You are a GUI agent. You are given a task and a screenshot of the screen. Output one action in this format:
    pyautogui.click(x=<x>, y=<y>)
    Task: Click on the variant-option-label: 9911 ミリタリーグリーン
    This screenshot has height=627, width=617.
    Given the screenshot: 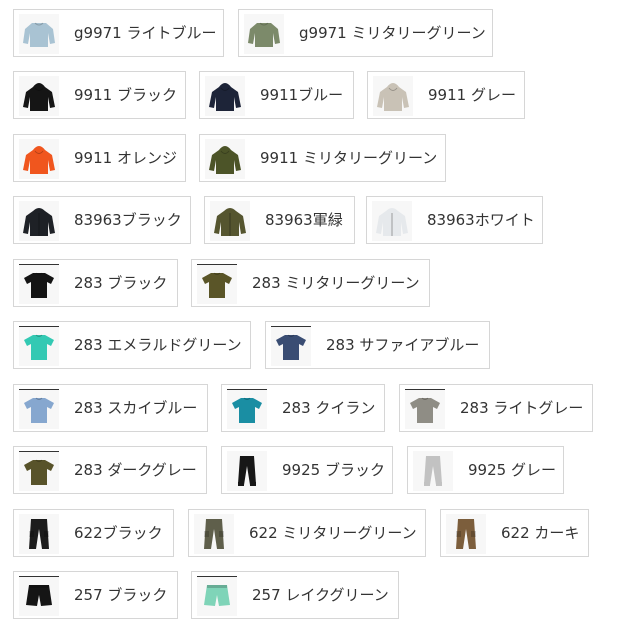 What is the action you would take?
    pyautogui.click(x=349, y=158)
    